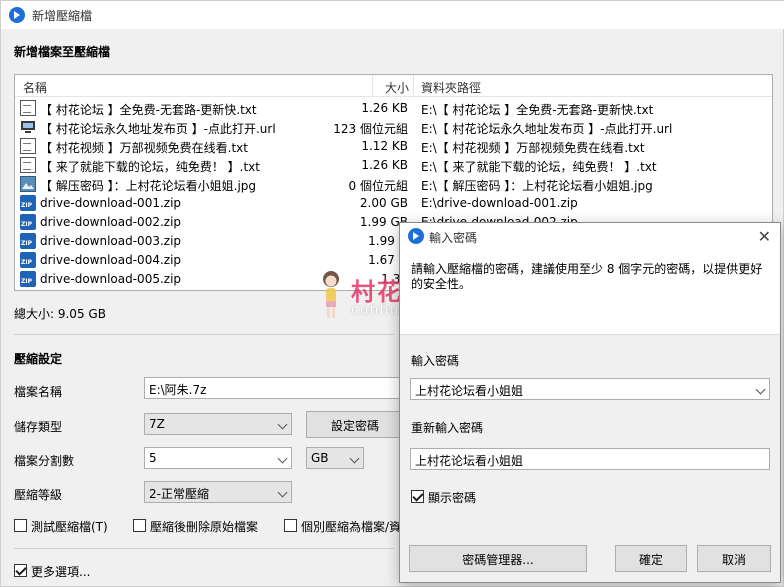  Describe the element at coordinates (539, 167) in the screenshot. I see `file-path: E:\【 来了就能下载的论坛，纯免费！ 】.txt` at that location.